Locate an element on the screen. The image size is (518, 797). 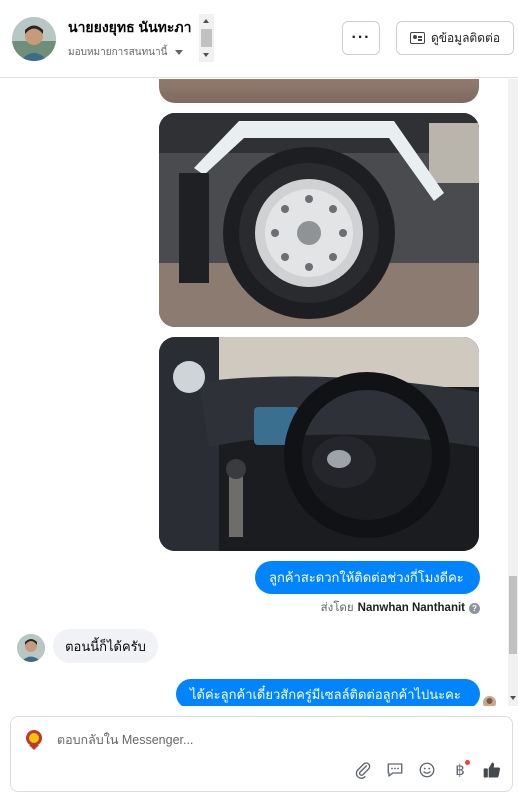
view-contact-button: ดูข้อมูลติดต่อ is located at coordinates (455, 38).